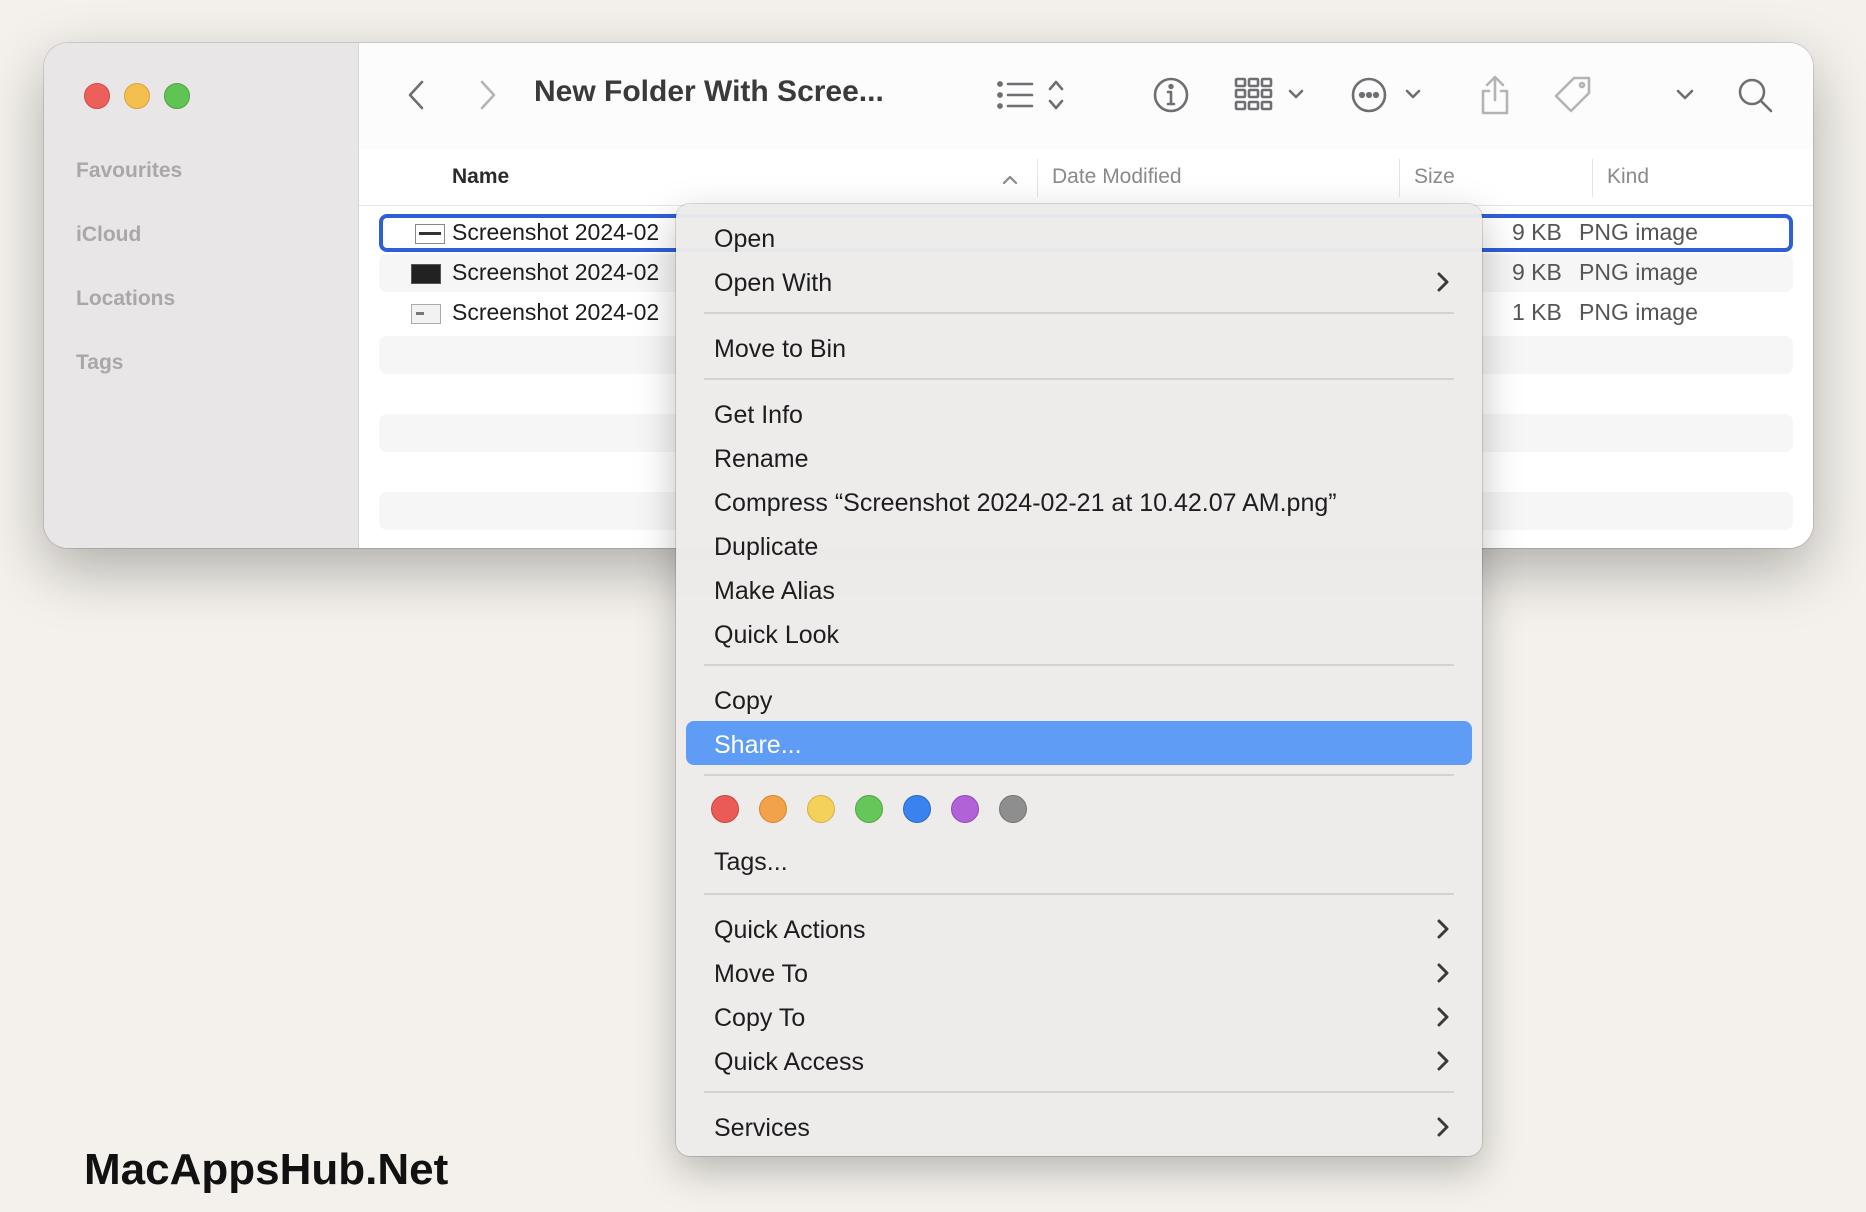 This screenshot has width=1866, height=1212. Describe the element at coordinates (97, 96) in the screenshot. I see `close-window-button` at that location.